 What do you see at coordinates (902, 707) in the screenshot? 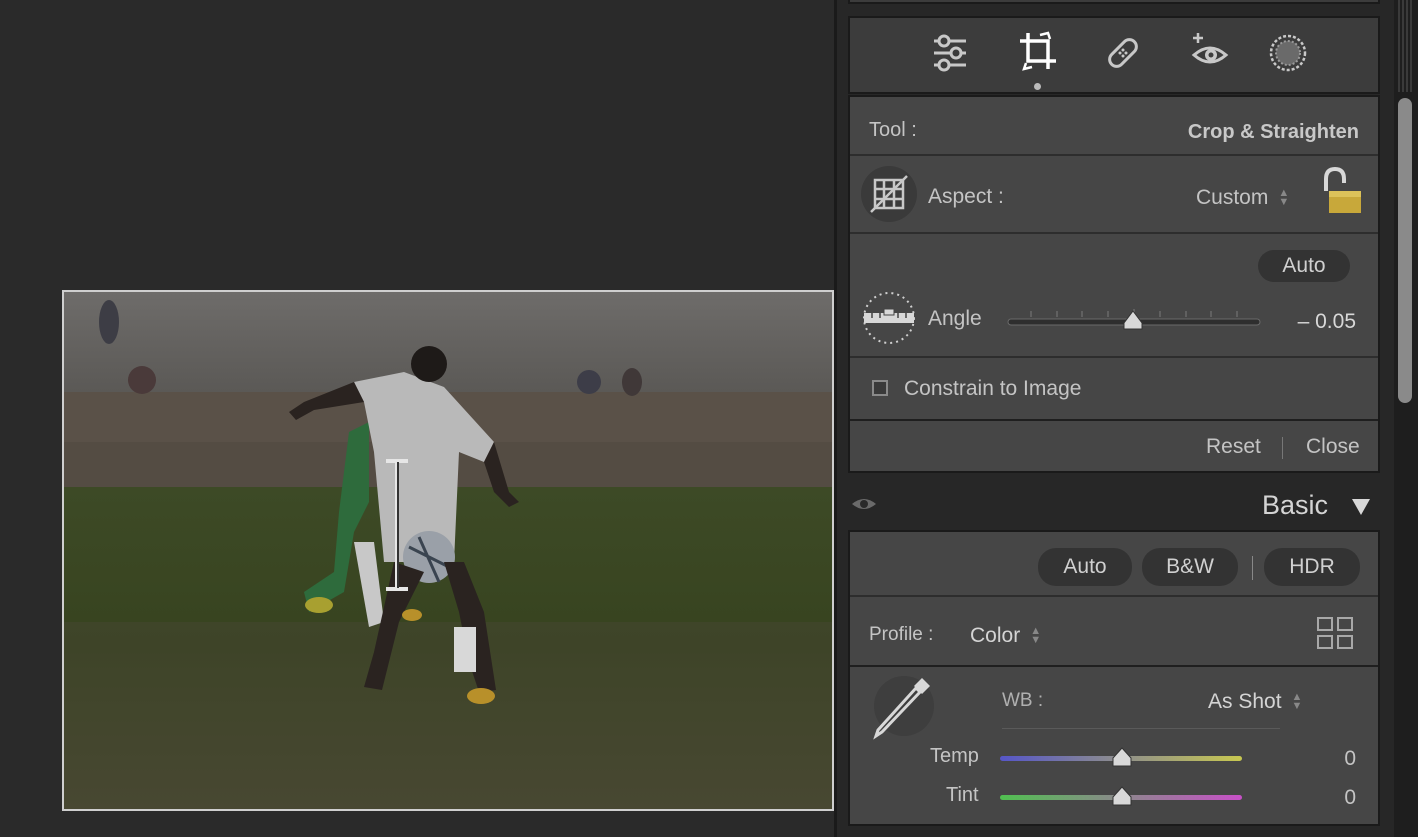
I see `white-balance-eyedropper-icon` at bounding box center [902, 707].